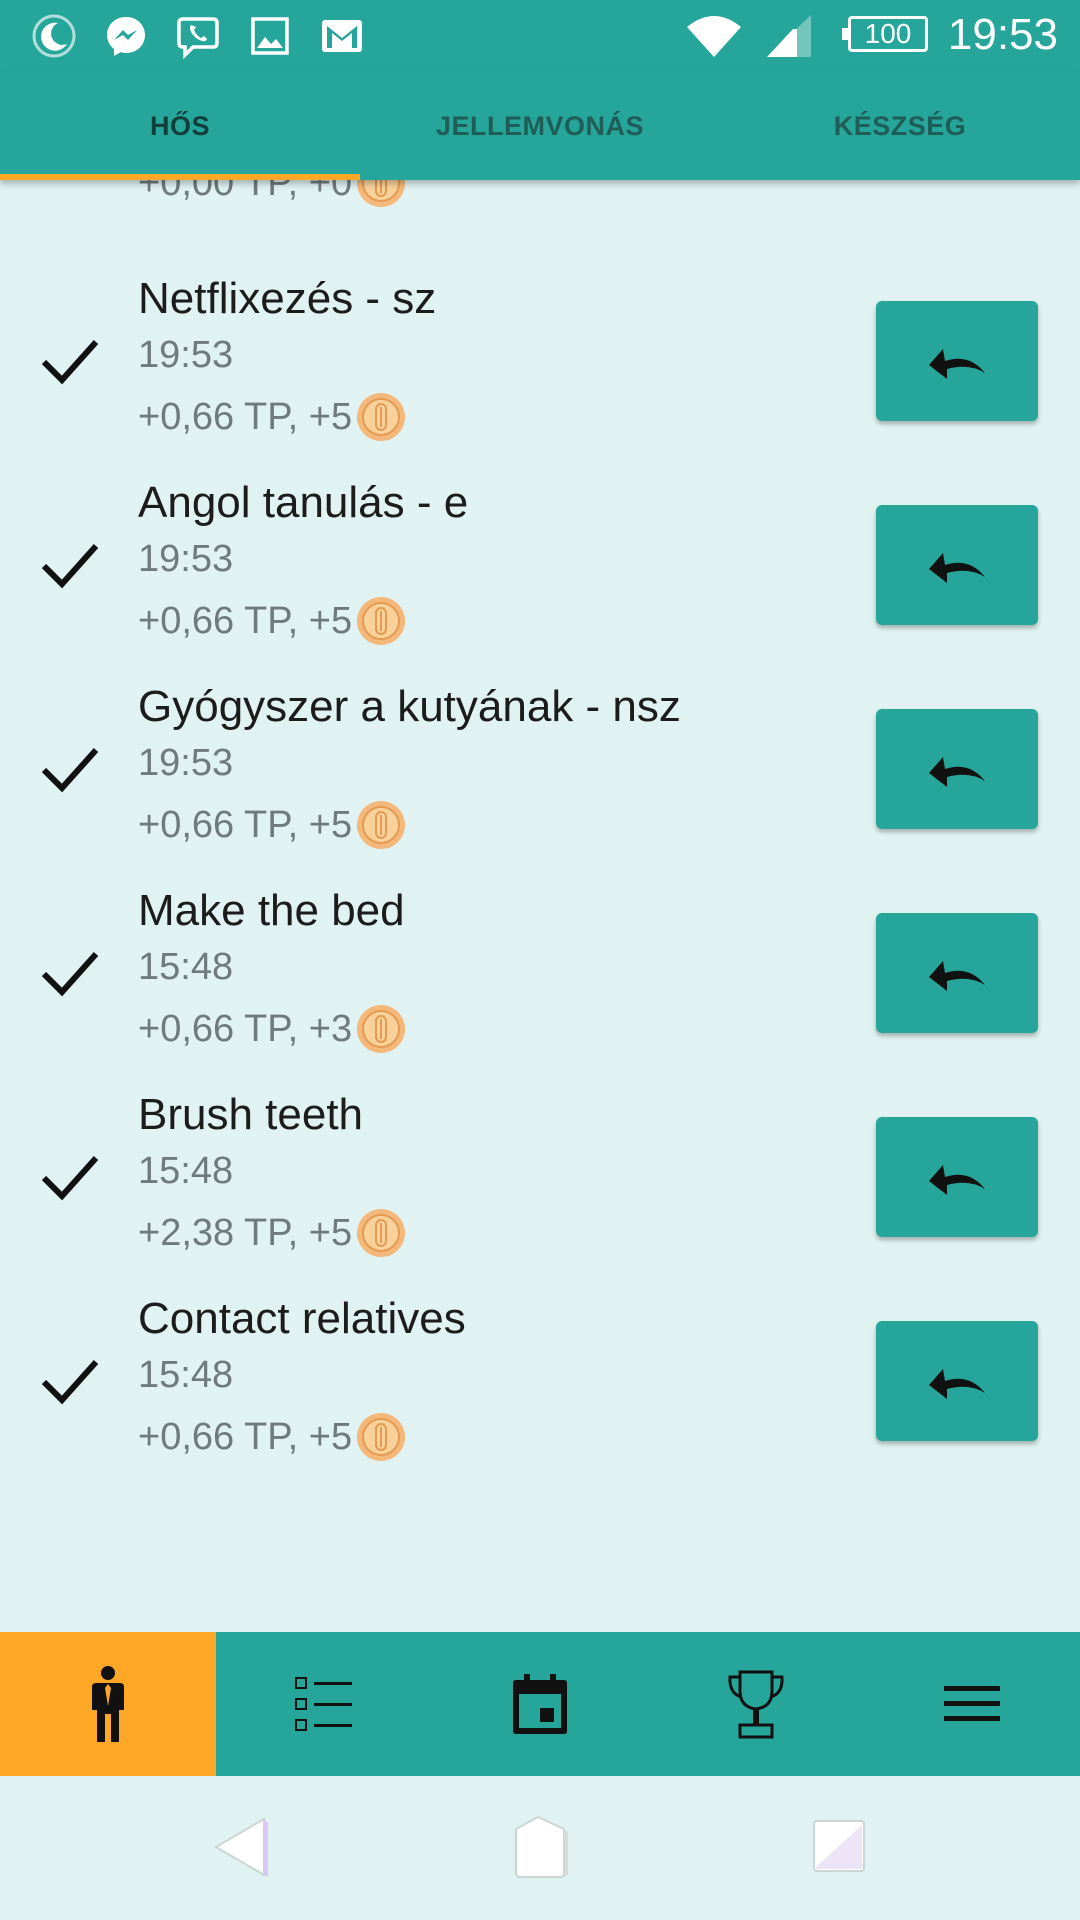 The image size is (1080, 1920). Describe the element at coordinates (788, 36) in the screenshot. I see `cell-signal-icon` at that location.